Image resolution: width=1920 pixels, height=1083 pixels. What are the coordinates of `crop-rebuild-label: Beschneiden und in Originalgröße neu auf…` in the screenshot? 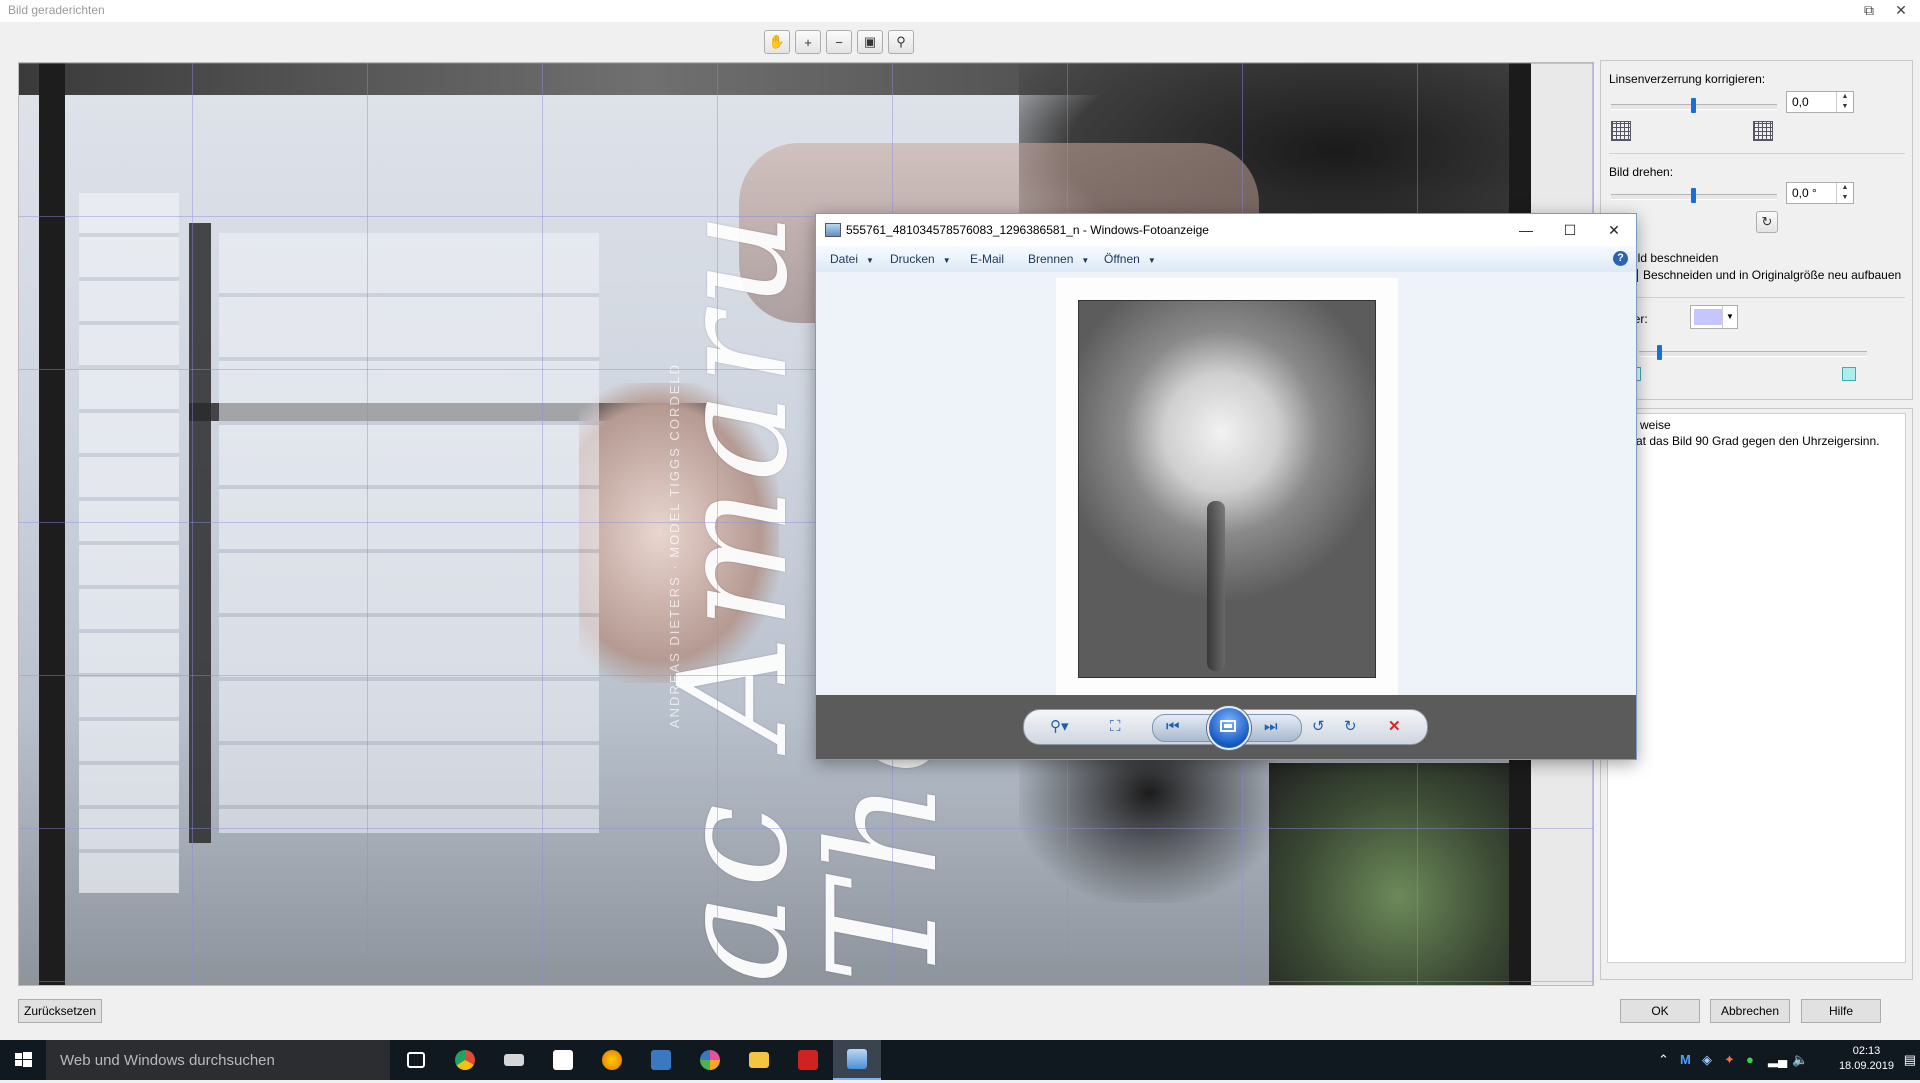 It's located at (1772, 275).